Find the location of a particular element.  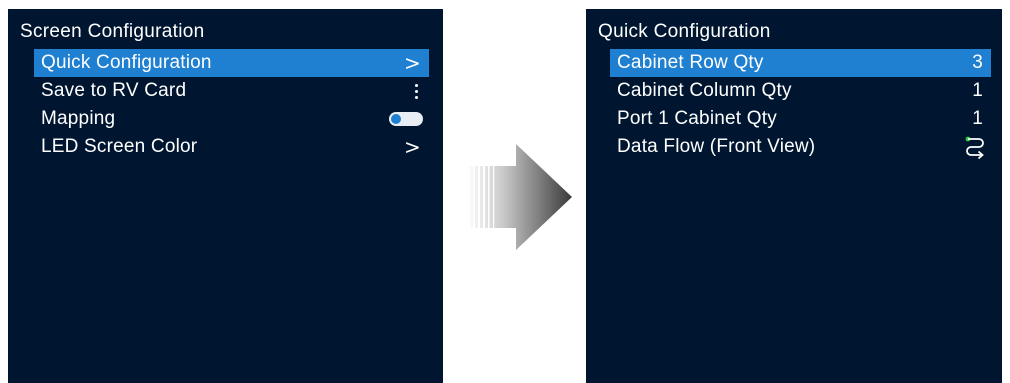

port-1-cabinet-qty-value: 1 is located at coordinates (977, 118).